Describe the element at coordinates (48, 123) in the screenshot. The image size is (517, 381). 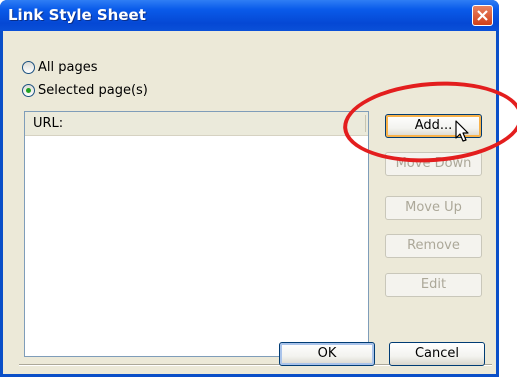
I see `url-column-header: URL:` at that location.